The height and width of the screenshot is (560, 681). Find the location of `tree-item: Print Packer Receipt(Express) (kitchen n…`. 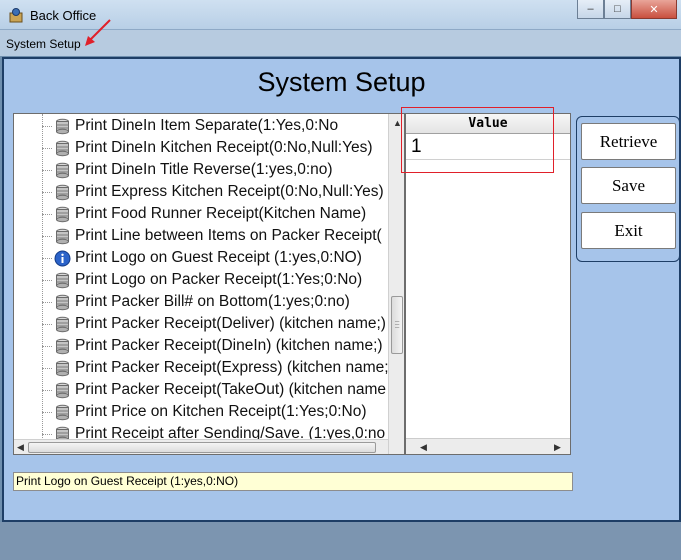

tree-item: Print Packer Receipt(Express) (kitchen n… is located at coordinates (222, 368).